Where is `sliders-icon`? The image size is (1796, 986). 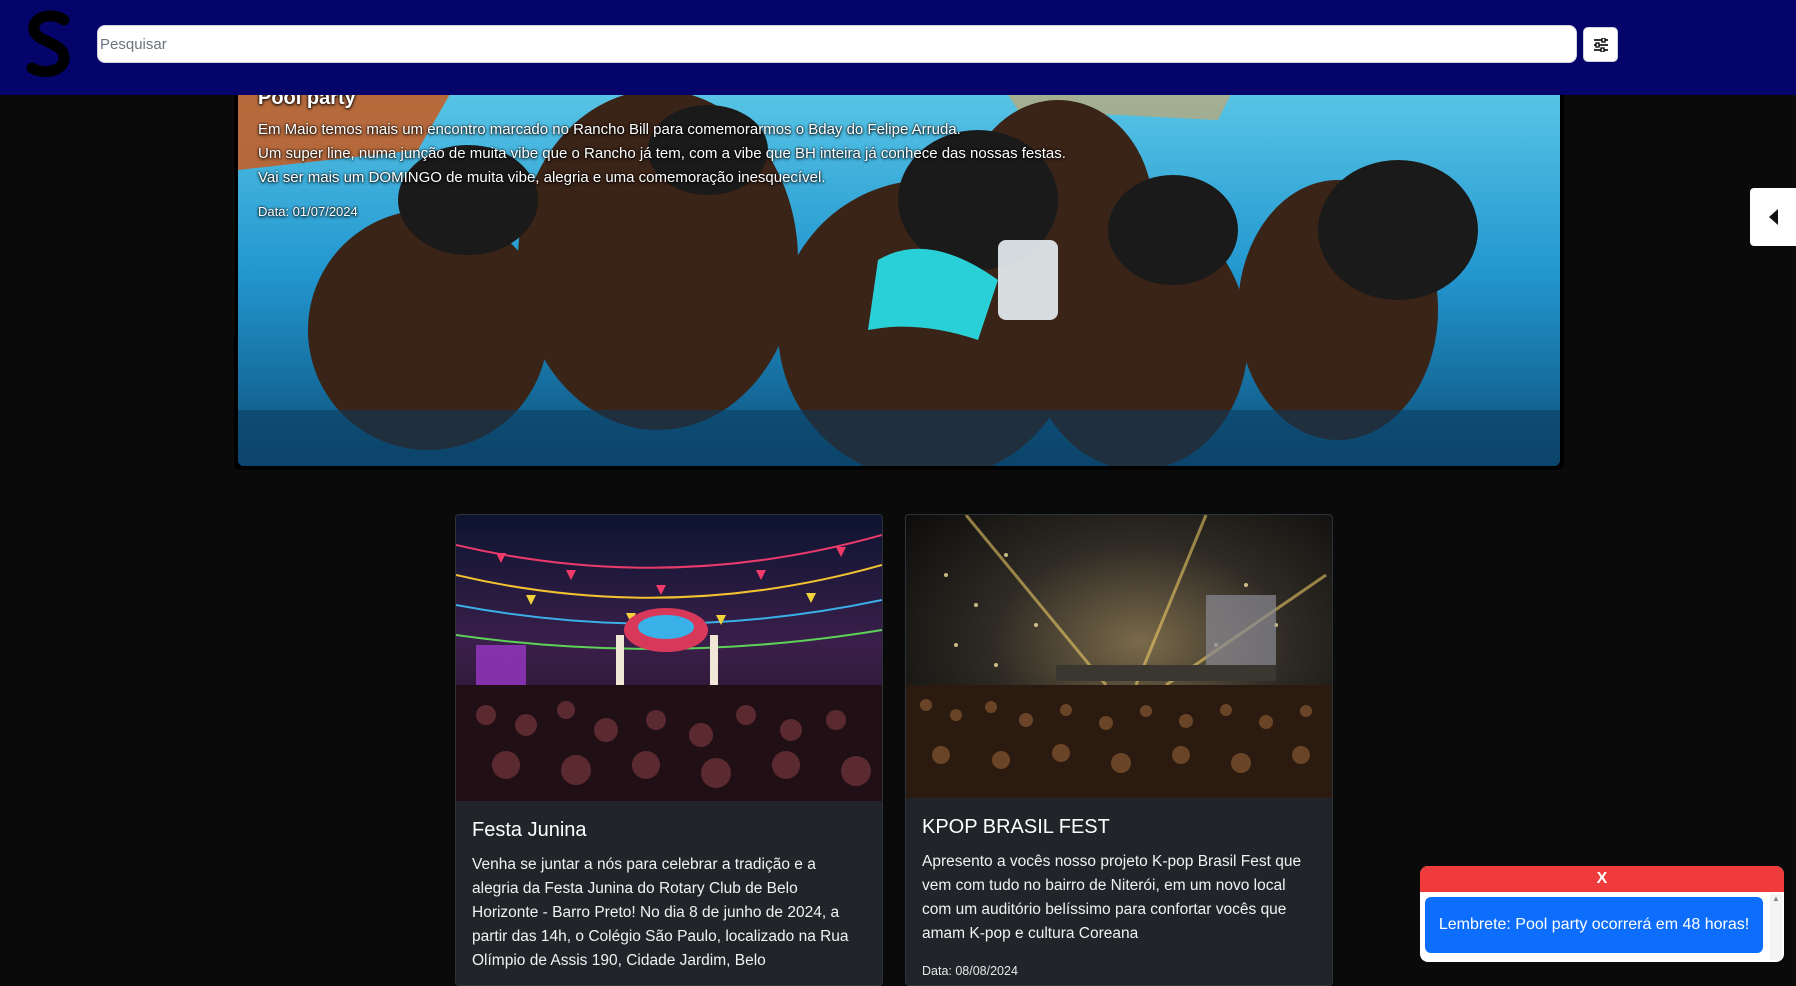 sliders-icon is located at coordinates (1600, 44).